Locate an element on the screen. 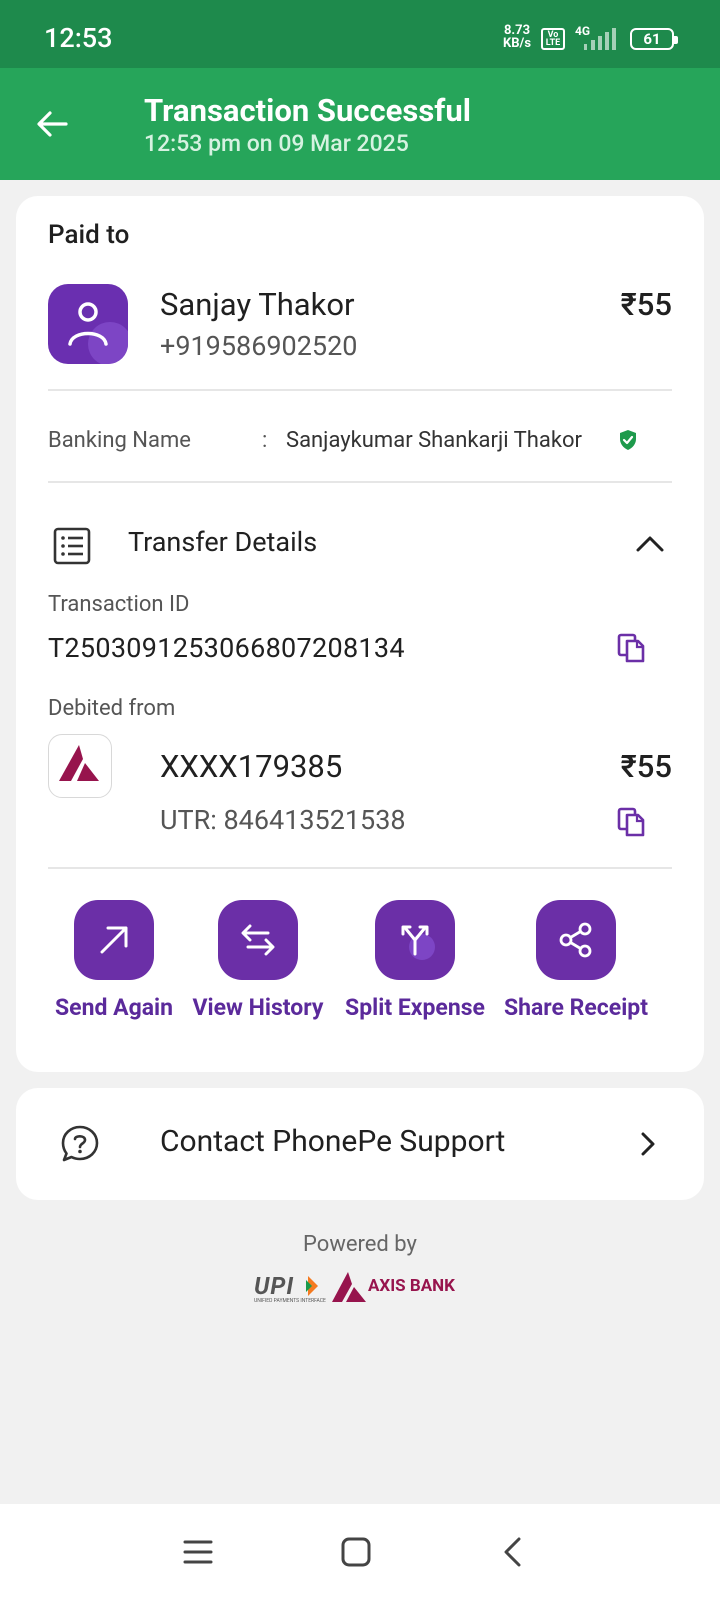 The width and height of the screenshot is (720, 1600). transaction-id-value: T2503091253066807208134 is located at coordinates (226, 648).